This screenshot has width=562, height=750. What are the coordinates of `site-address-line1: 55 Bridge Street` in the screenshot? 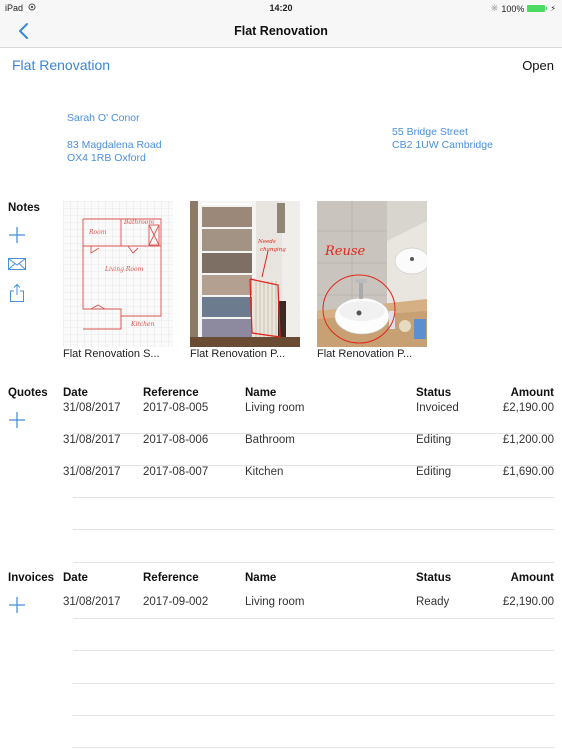 It's located at (430, 132).